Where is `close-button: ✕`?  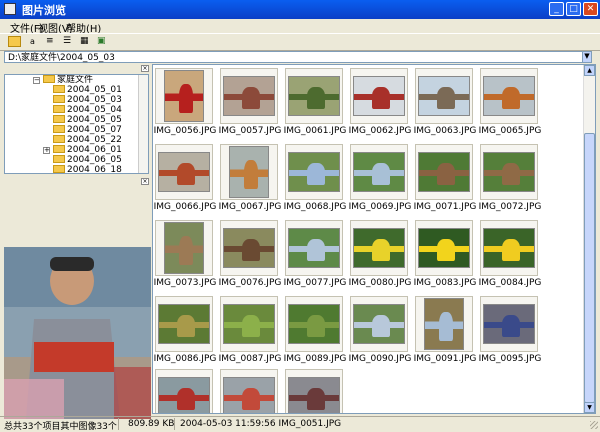 close-button: ✕ is located at coordinates (590, 9).